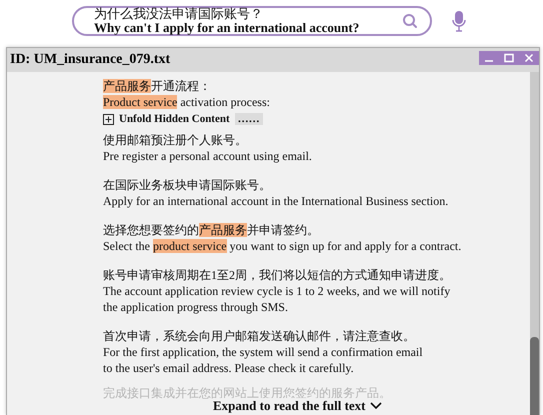 This screenshot has width=543, height=415. Describe the element at coordinates (174, 119) in the screenshot. I see `unfold-link: Unfold Hidden Content` at that location.